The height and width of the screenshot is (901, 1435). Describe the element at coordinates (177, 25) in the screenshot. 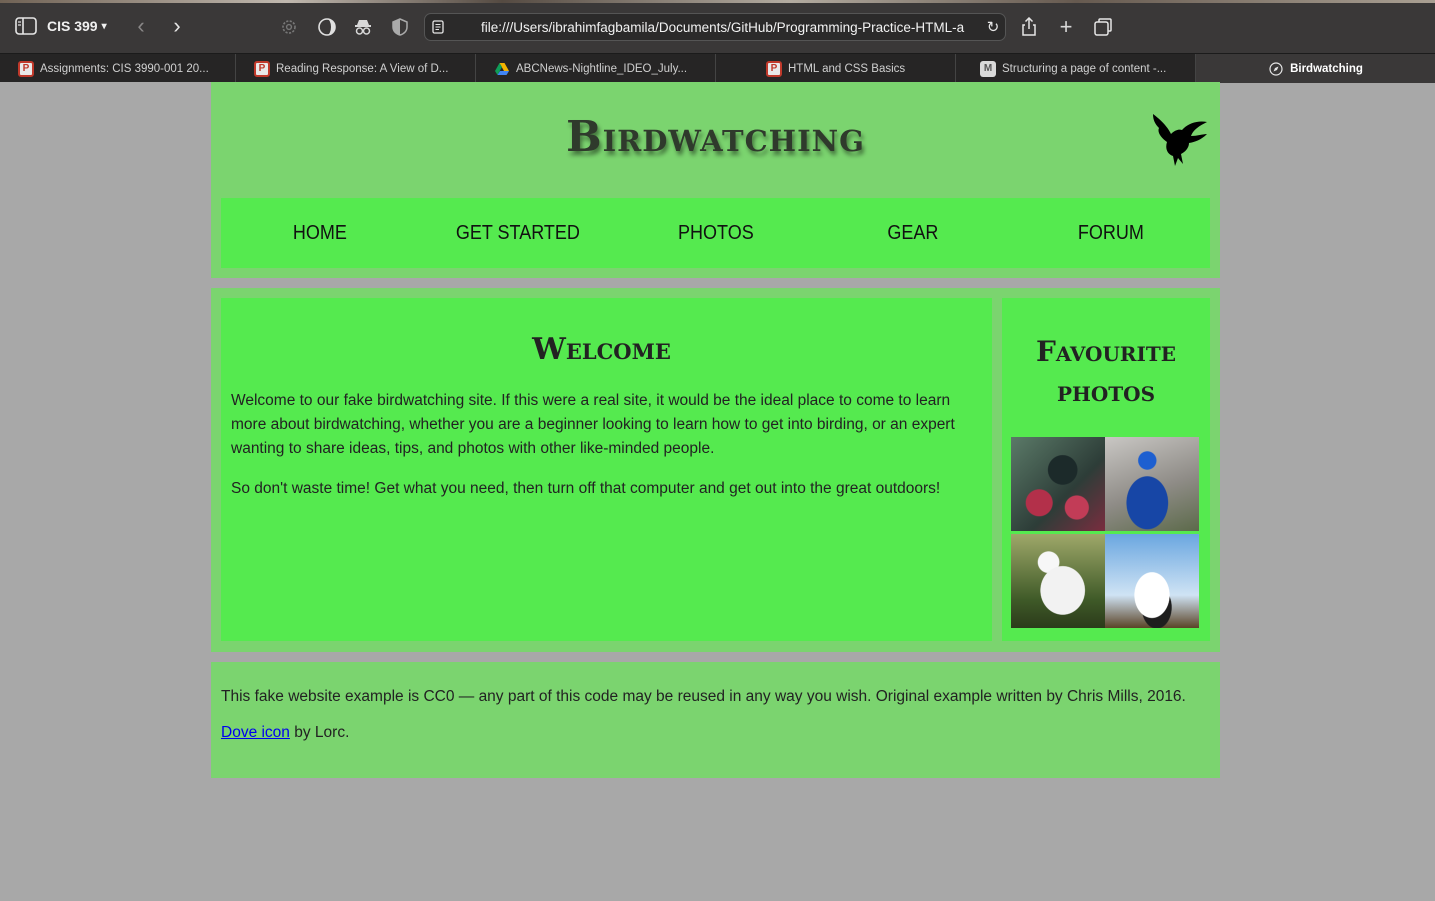

I see `forward-arrow-icon: ›` at that location.